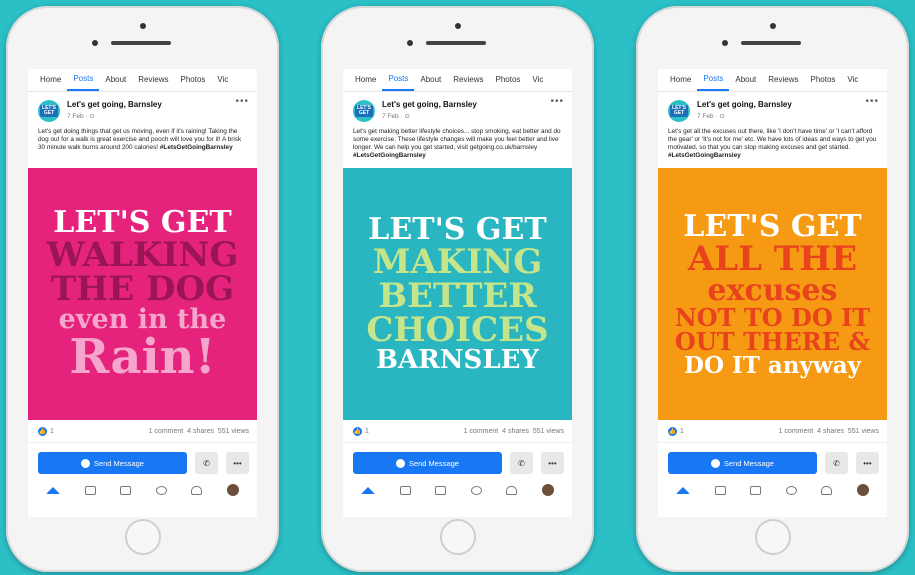 The width and height of the screenshot is (915, 575). What do you see at coordinates (772, 365) in the screenshot?
I see `poster-line: DO IT anyway` at bounding box center [772, 365].